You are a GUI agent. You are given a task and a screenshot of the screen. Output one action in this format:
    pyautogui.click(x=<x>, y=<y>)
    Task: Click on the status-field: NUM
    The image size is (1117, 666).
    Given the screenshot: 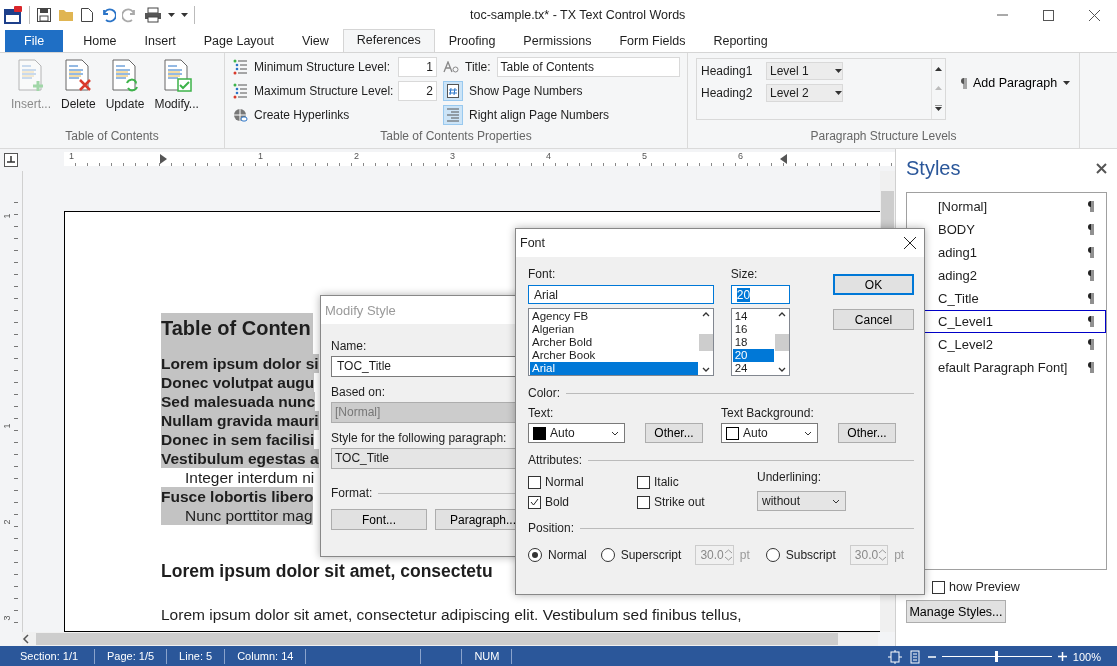 What is the action you would take?
    pyautogui.click(x=487, y=656)
    